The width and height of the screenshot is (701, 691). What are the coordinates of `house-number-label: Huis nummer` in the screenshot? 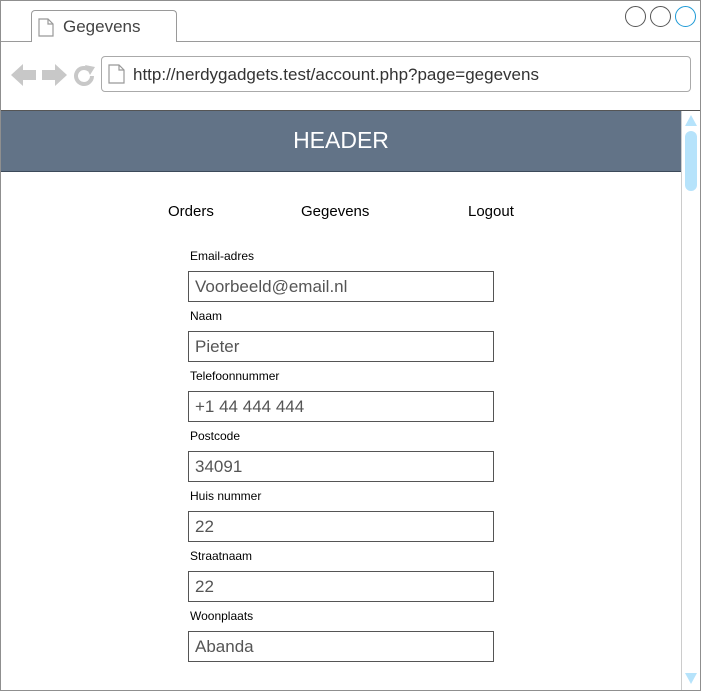 It's located at (226, 496).